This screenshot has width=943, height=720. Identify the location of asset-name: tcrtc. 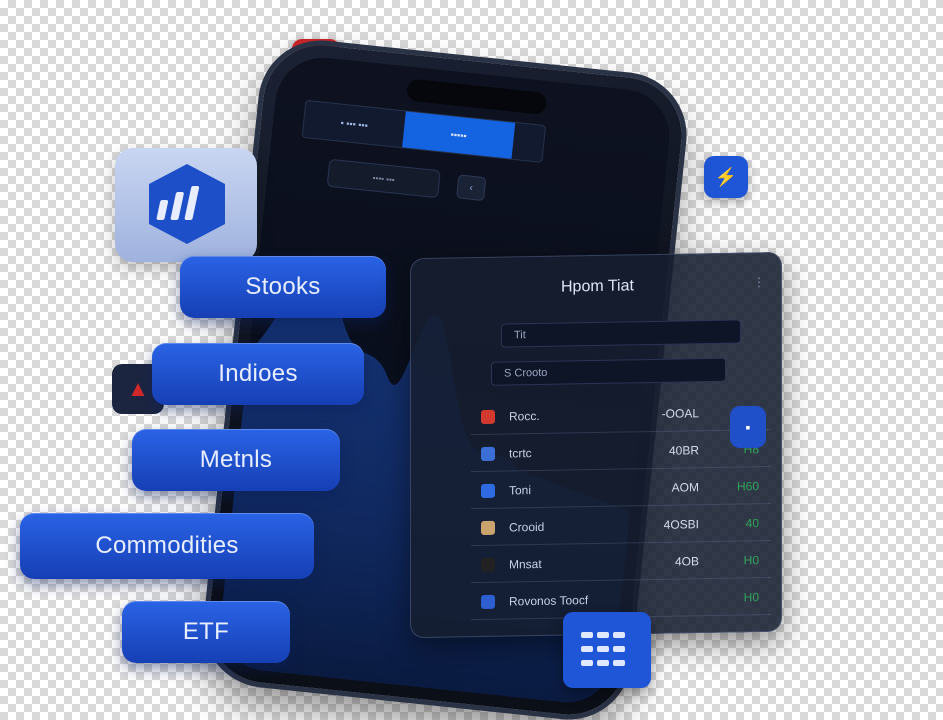
(520, 453).